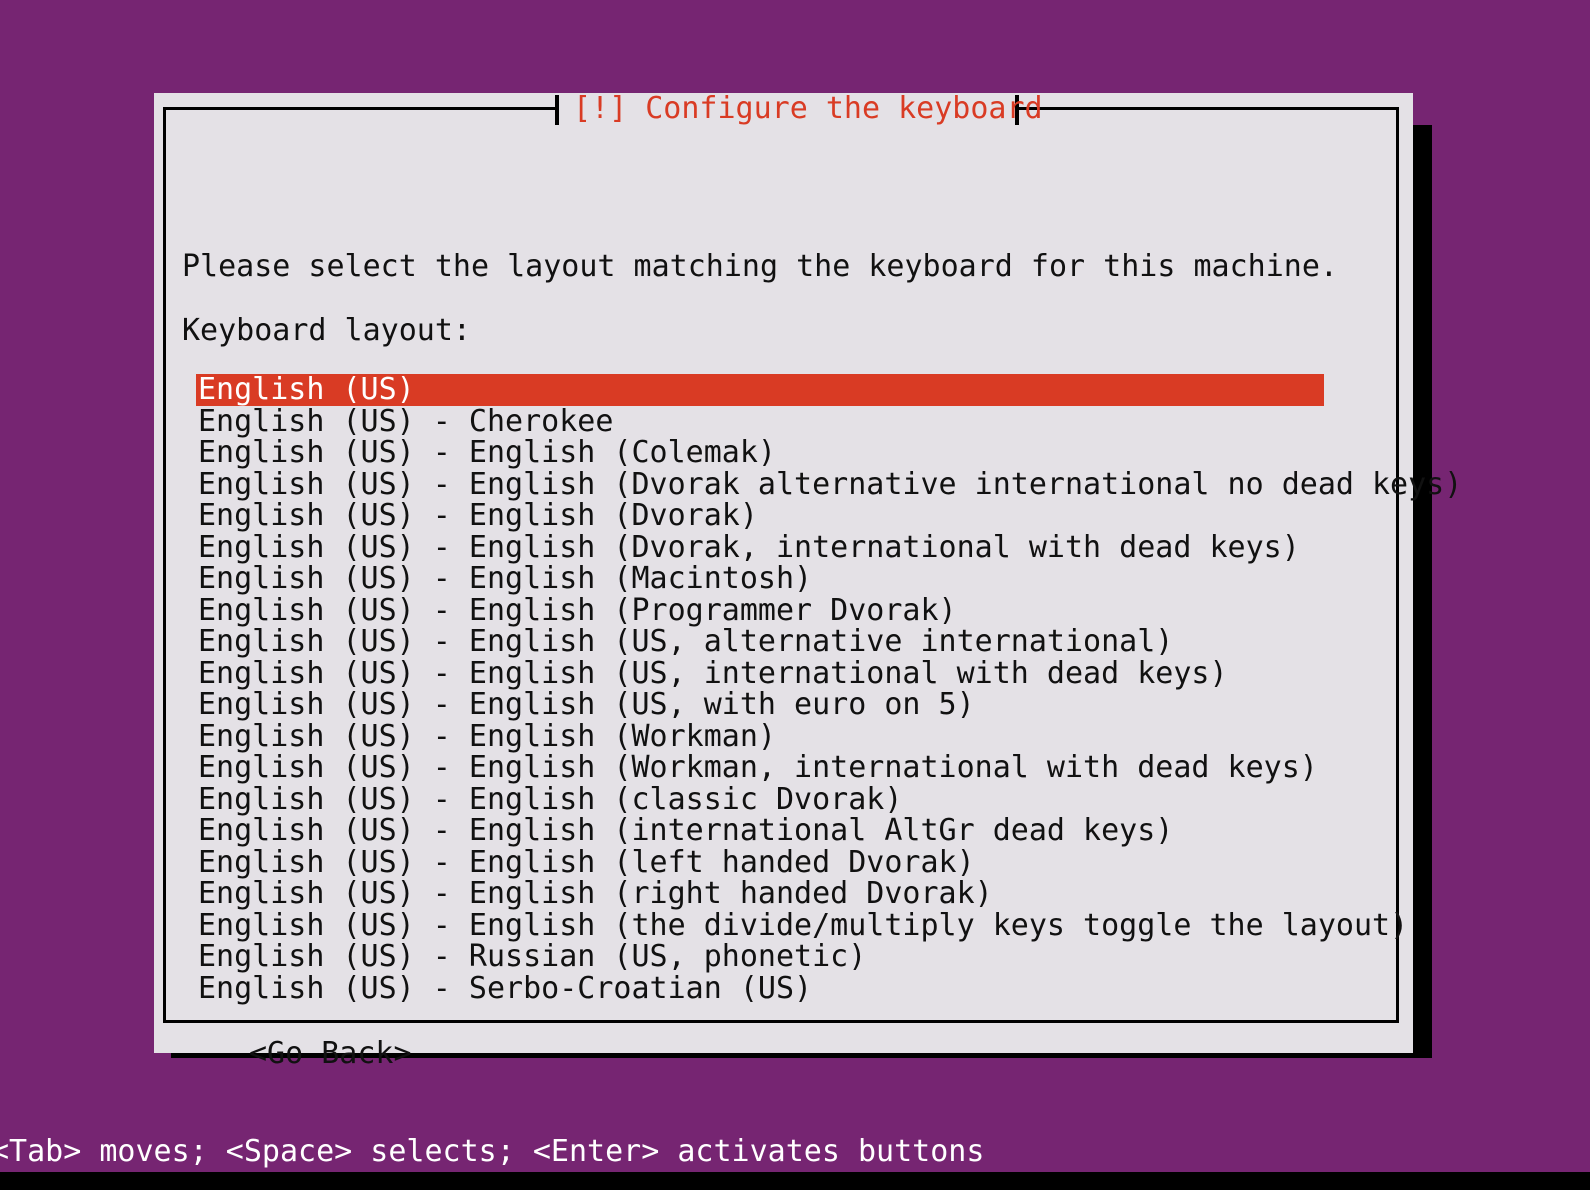 Image resolution: width=1590 pixels, height=1190 pixels. What do you see at coordinates (791, 453) in the screenshot?
I see `layout-list-item: English (US) - English (Colemak)` at bounding box center [791, 453].